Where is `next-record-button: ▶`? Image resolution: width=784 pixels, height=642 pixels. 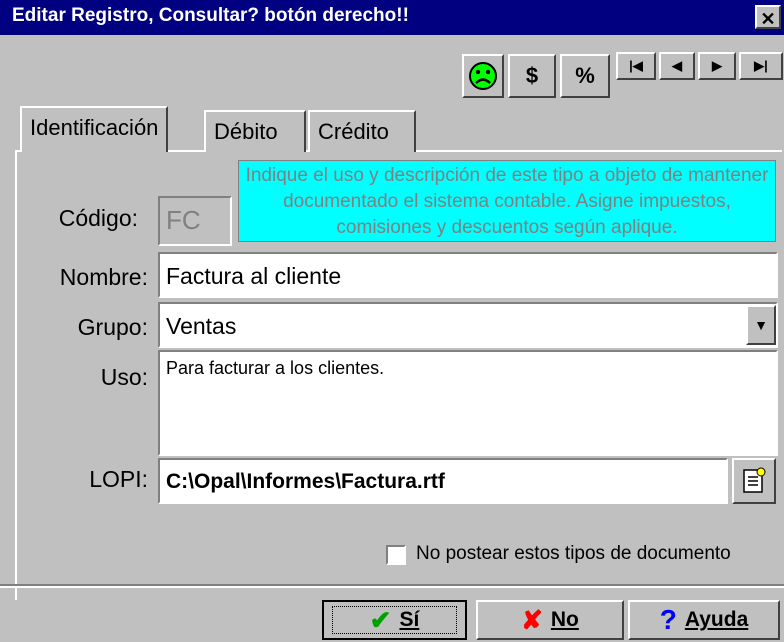 next-record-button: ▶ is located at coordinates (717, 66).